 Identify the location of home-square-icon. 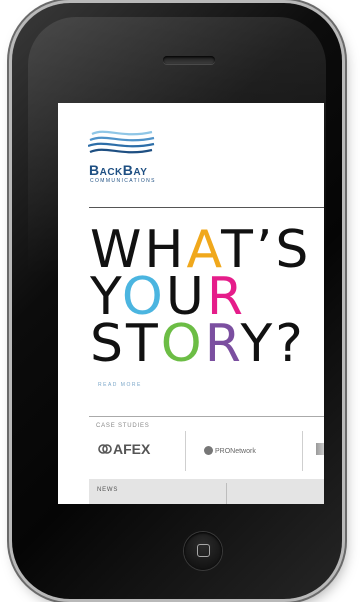
(203, 550).